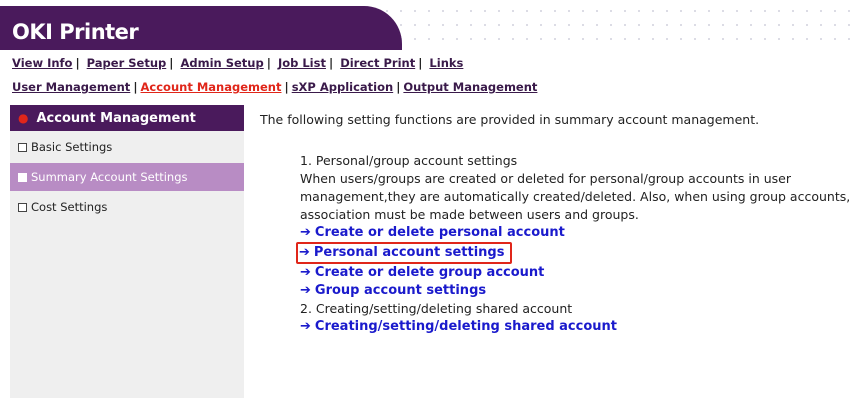  Describe the element at coordinates (446, 63) in the screenshot. I see `nav-links: Links` at that location.